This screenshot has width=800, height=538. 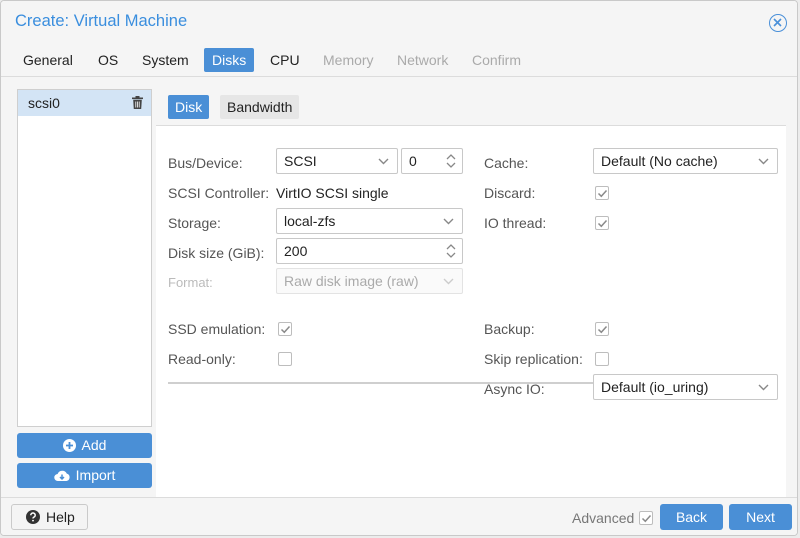 I want to click on help-button: Help, so click(x=49, y=517).